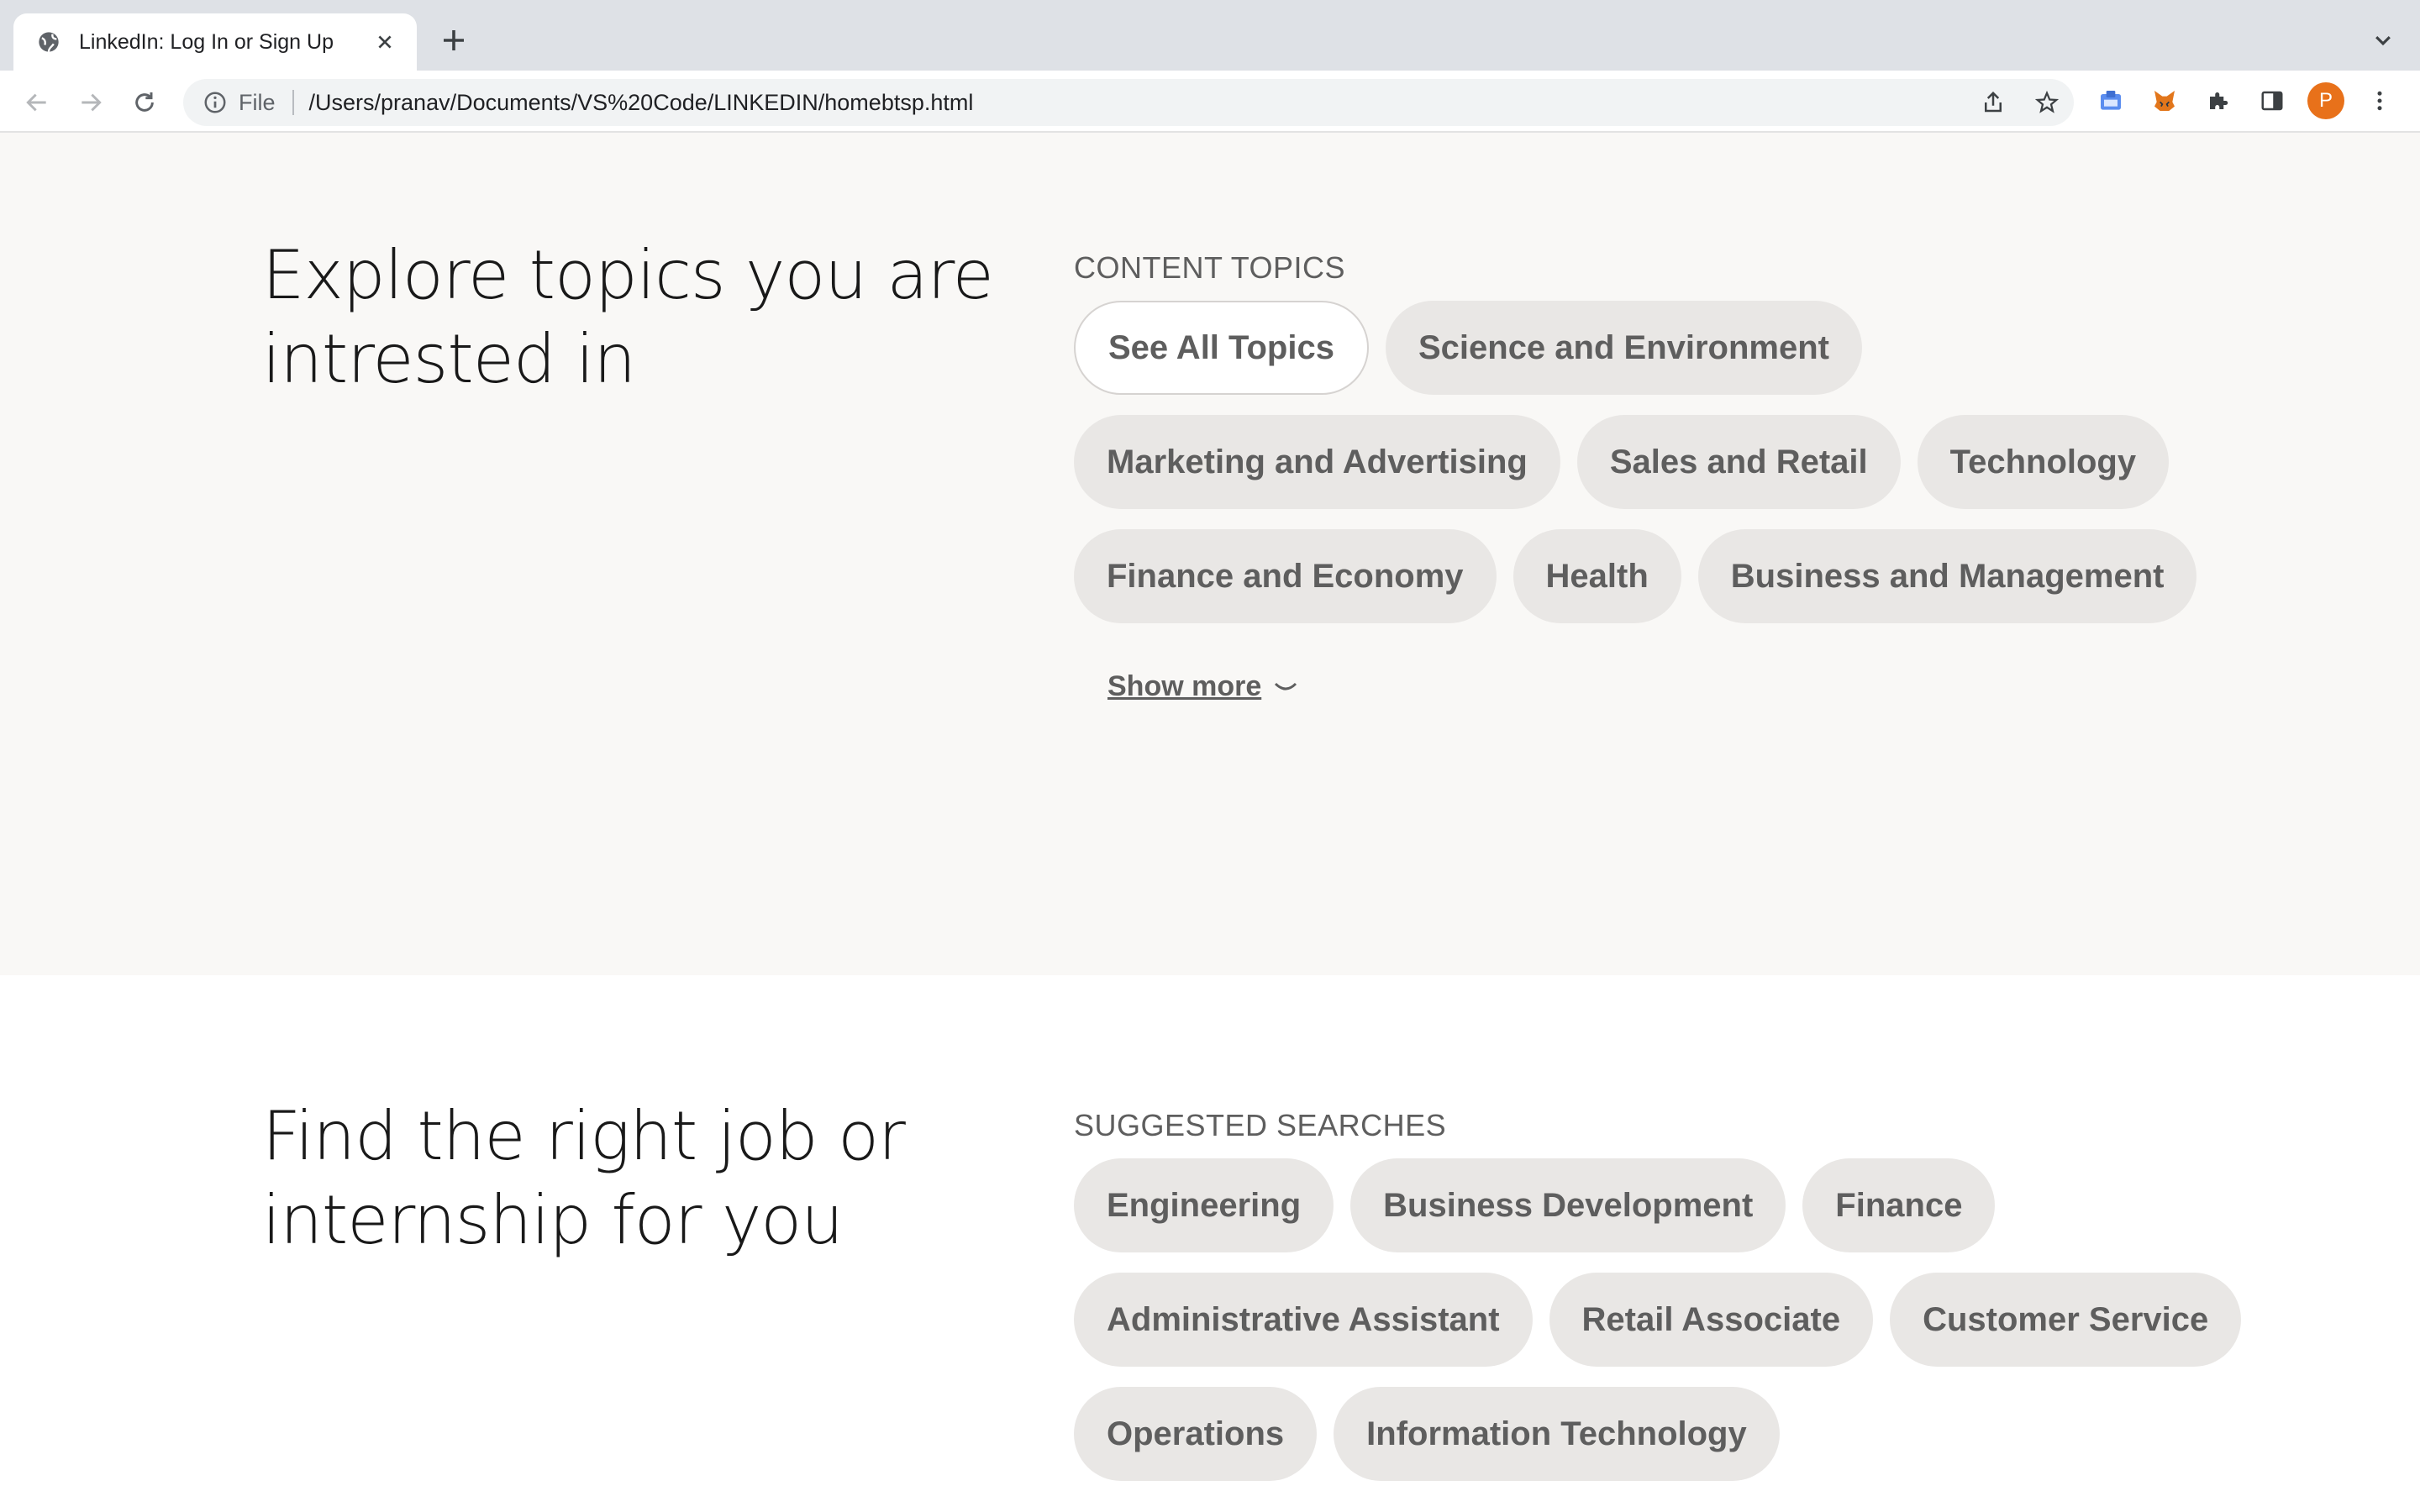 This screenshot has height=1512, width=2420. Describe the element at coordinates (1196, 1434) in the screenshot. I see `pill-operations: Operations` at that location.